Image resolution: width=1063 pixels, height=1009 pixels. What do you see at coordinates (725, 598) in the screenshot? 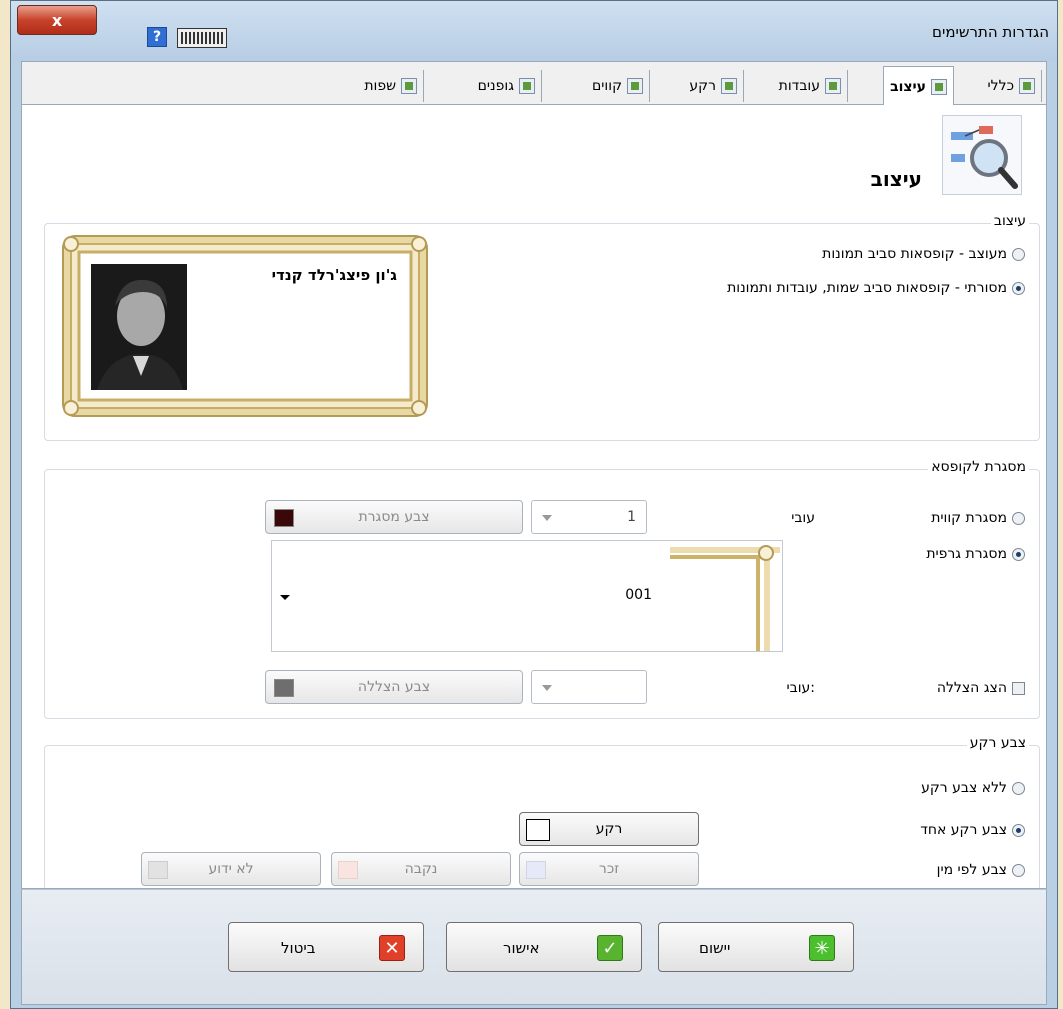
I see `frame-preview` at bounding box center [725, 598].